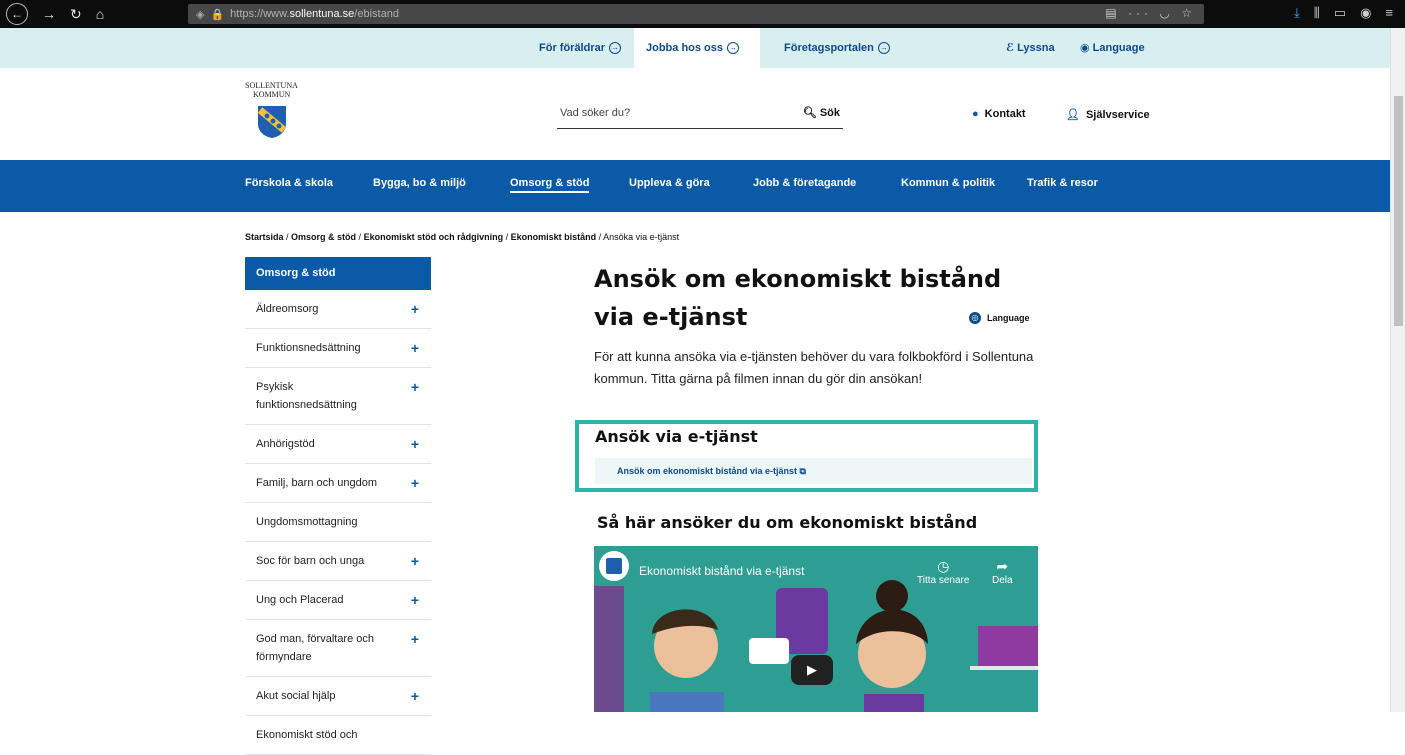 The image size is (1405, 755). What do you see at coordinates (1397, 370) in the screenshot?
I see `scrollbar` at bounding box center [1397, 370].